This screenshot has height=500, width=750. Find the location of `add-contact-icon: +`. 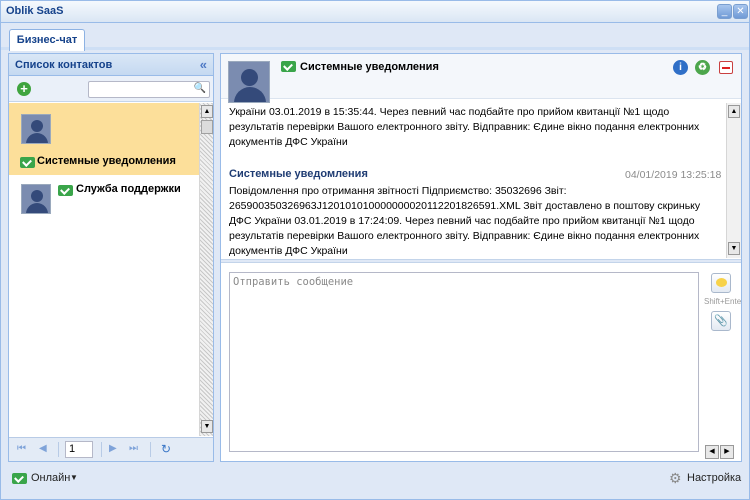

add-contact-icon: + is located at coordinates (24, 89).